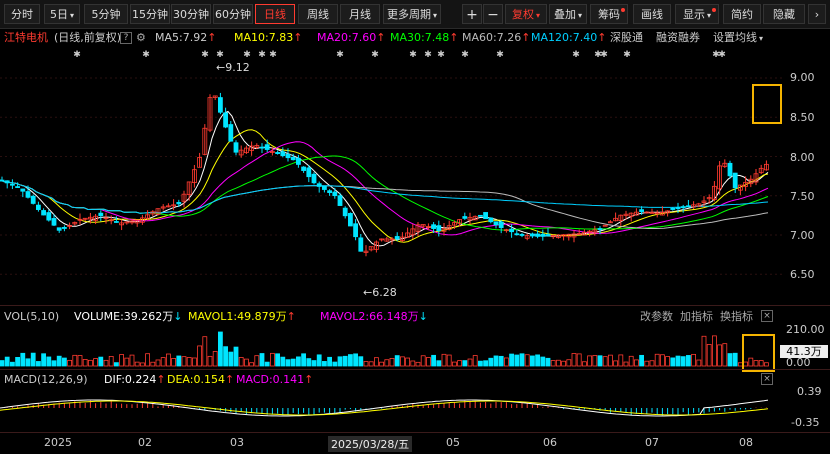  Describe the element at coordinates (656, 317) in the screenshot. I see `change-params-button: 改参数` at that location.